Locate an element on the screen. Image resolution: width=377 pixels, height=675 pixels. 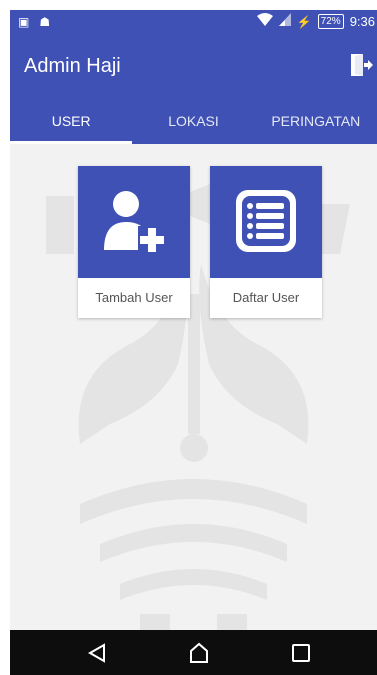
daftar-user-card-image is located at coordinates (266, 222).